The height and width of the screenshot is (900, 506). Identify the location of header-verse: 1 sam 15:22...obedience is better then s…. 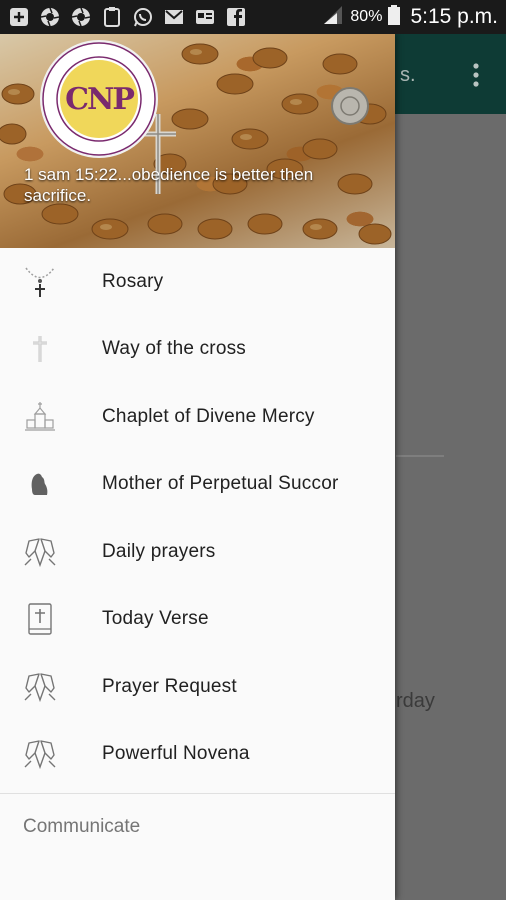
(169, 185).